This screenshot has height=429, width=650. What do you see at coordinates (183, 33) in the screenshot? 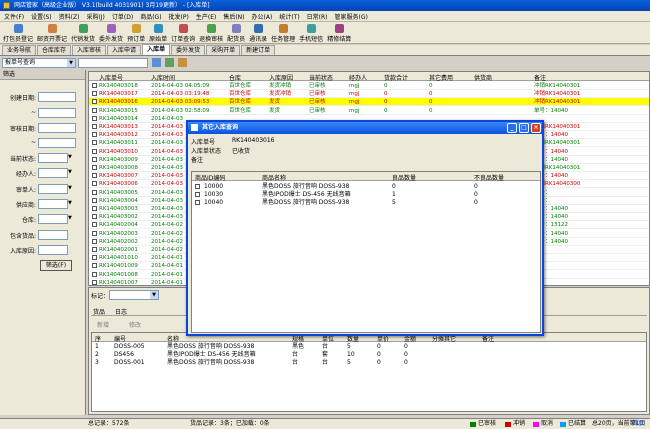
I see `toolbar-button: 订单查询` at bounding box center [183, 33].